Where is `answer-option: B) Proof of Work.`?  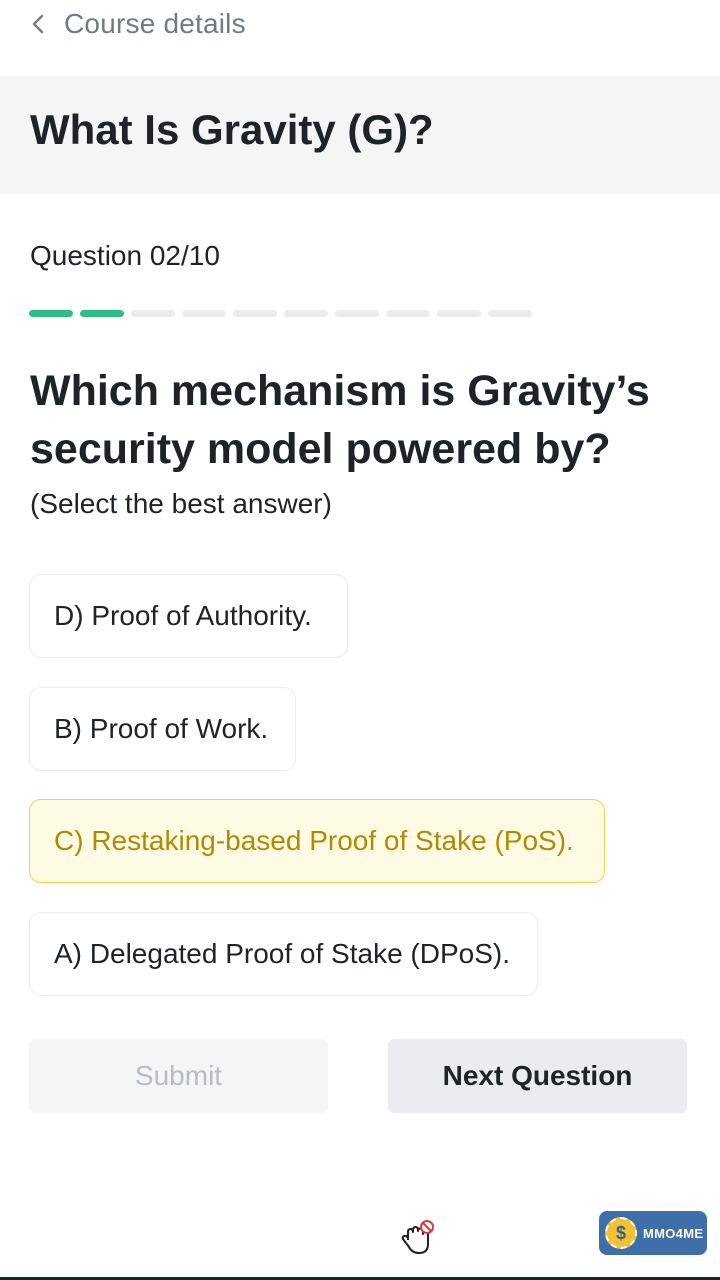 answer-option: B) Proof of Work. is located at coordinates (162, 729).